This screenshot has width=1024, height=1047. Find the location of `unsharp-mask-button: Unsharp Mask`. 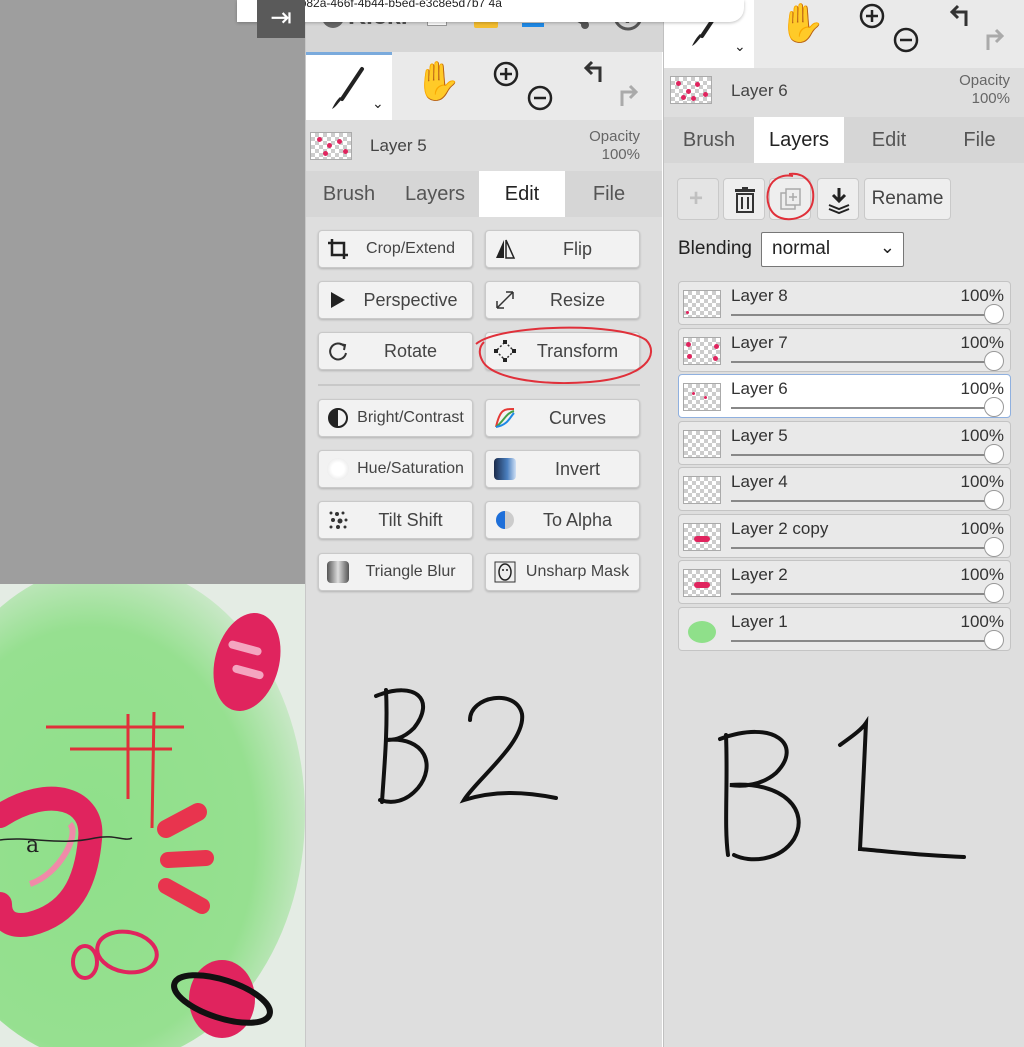

unsharp-mask-button: Unsharp Mask is located at coordinates (562, 572).